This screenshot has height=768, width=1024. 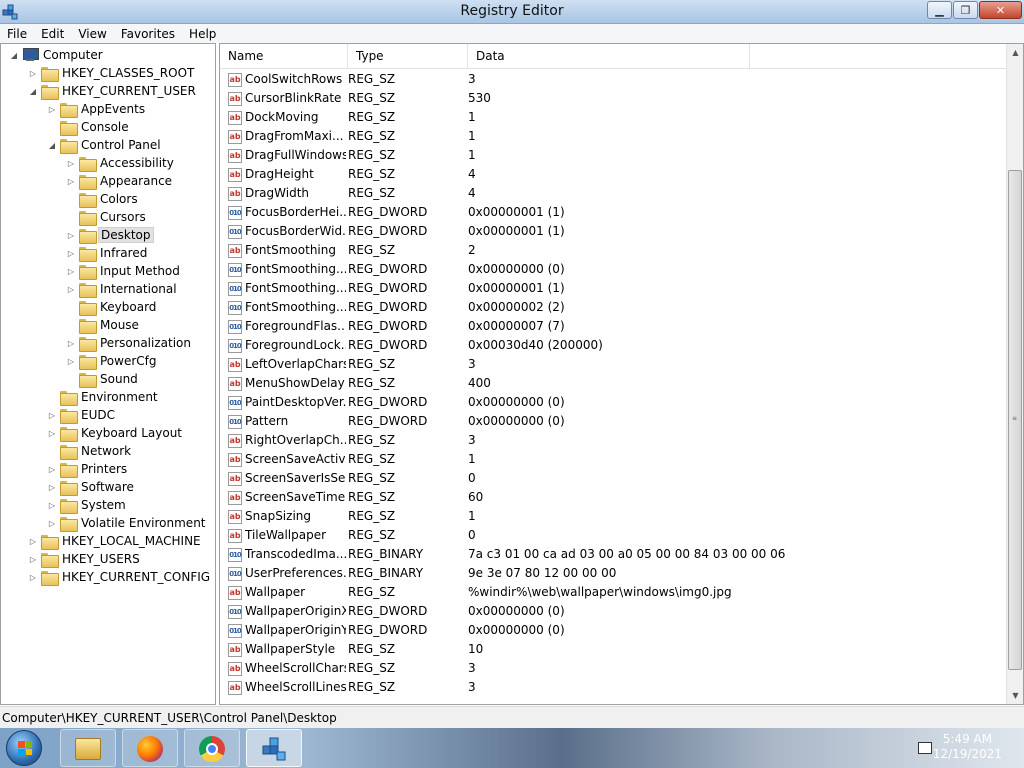 What do you see at coordinates (110, 235) in the screenshot?
I see `tree-node: ▷ Desktop` at bounding box center [110, 235].